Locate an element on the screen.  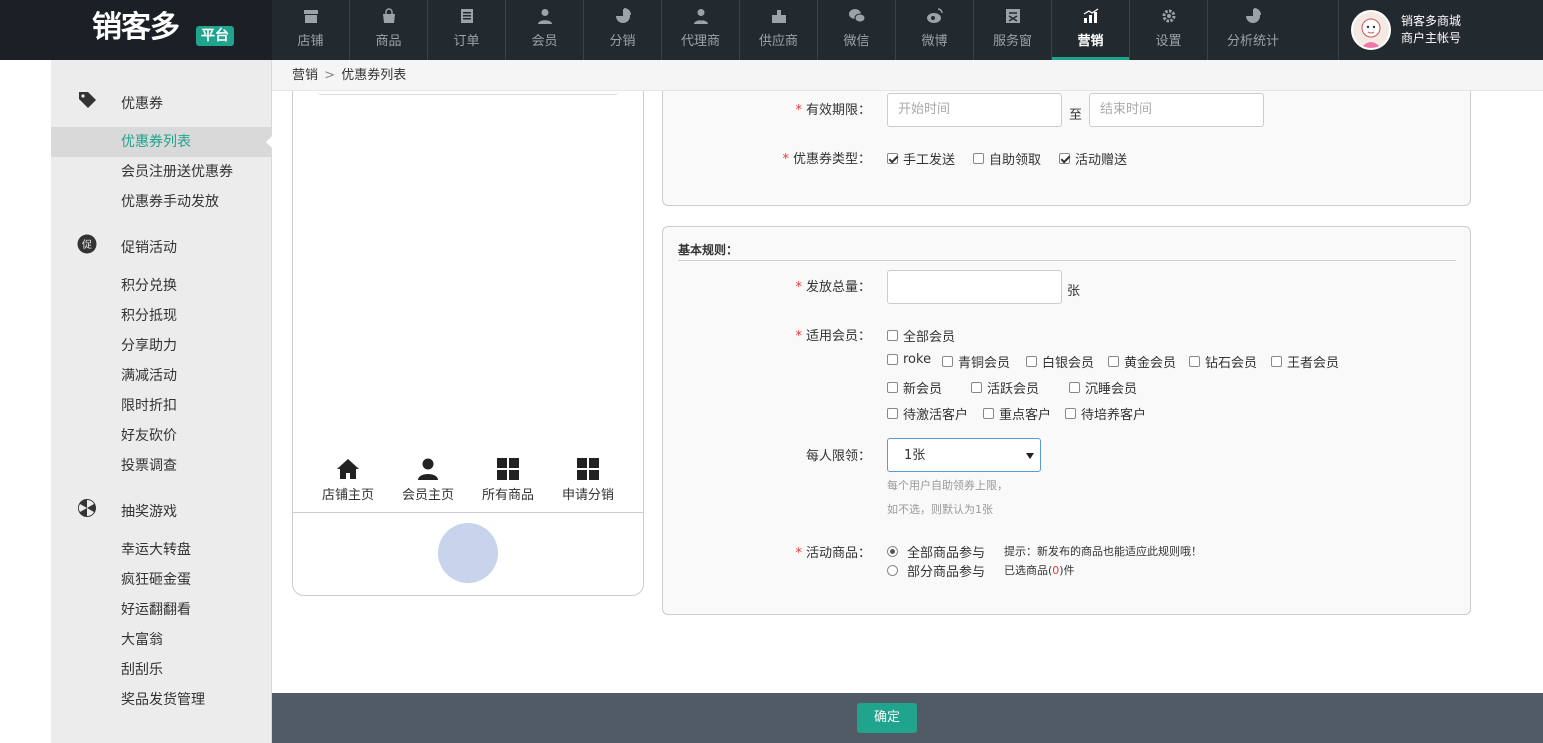
bag-icon is located at coordinates (388, 15).